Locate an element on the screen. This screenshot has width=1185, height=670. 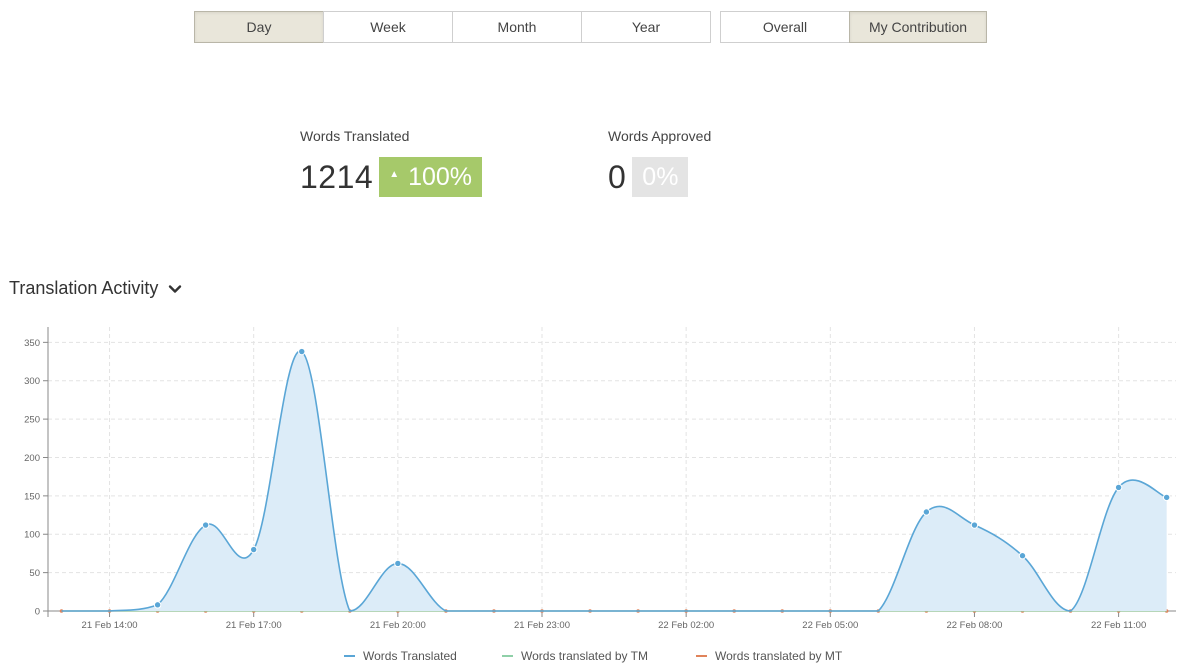
x-tick-label: 21 Feb 20:00 is located at coordinates (398, 625).